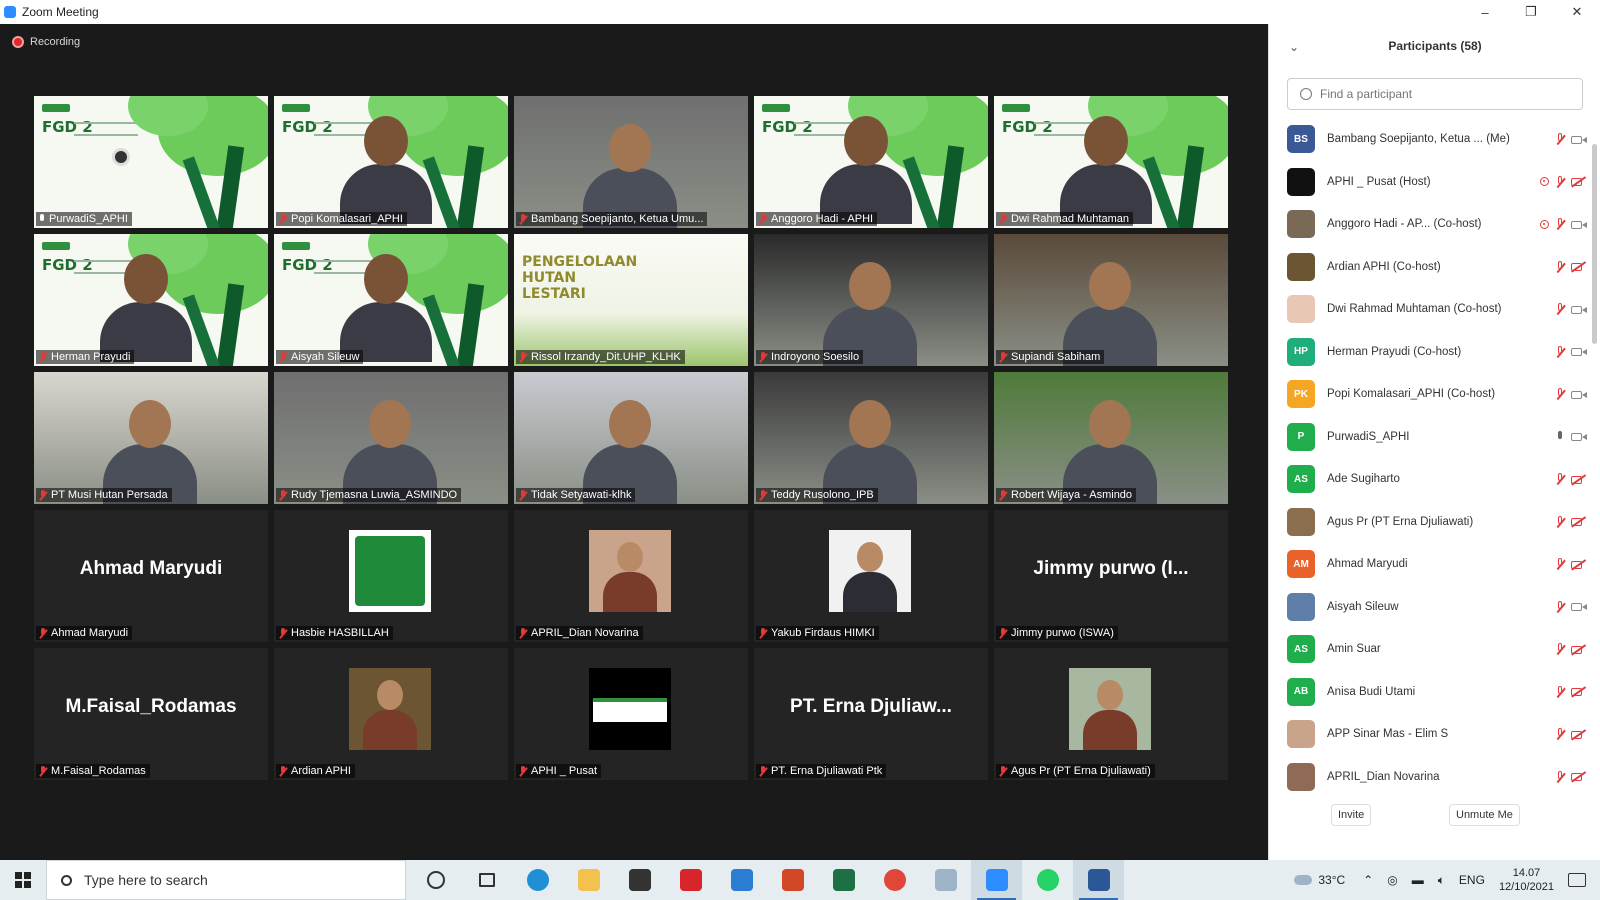 This screenshot has height=900, width=1600. What do you see at coordinates (1428, 139) in the screenshot?
I see `participant-row: BS Bambang Soepijanto, Ketua ... (Me)` at bounding box center [1428, 139].